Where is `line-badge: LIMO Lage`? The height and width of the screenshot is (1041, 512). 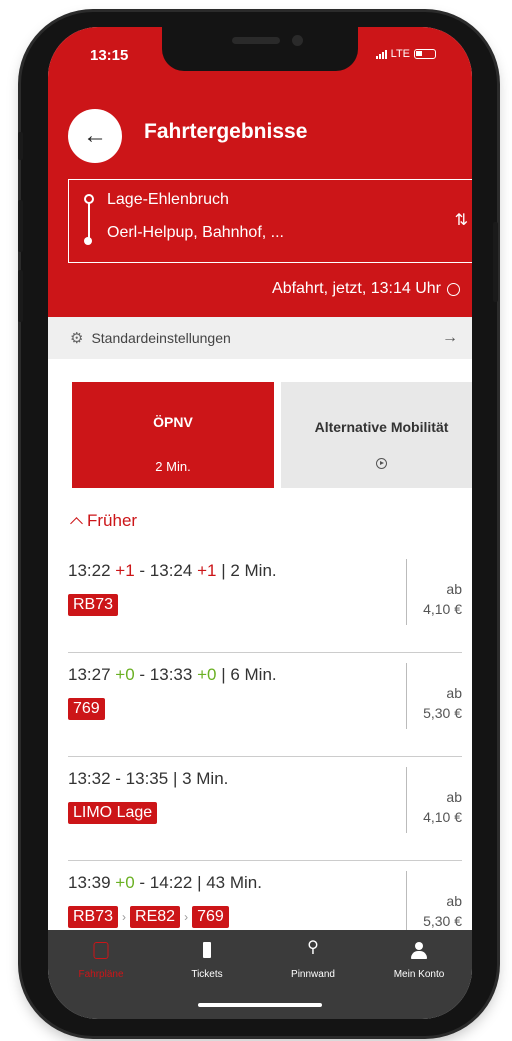 line-badge: LIMO Lage is located at coordinates (113, 813).